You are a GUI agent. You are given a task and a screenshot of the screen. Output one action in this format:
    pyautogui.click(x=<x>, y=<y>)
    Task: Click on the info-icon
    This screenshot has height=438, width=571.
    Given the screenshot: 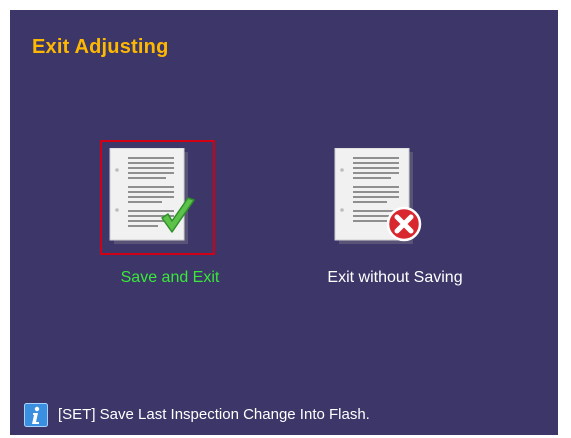 What is the action you would take?
    pyautogui.click(x=36, y=415)
    